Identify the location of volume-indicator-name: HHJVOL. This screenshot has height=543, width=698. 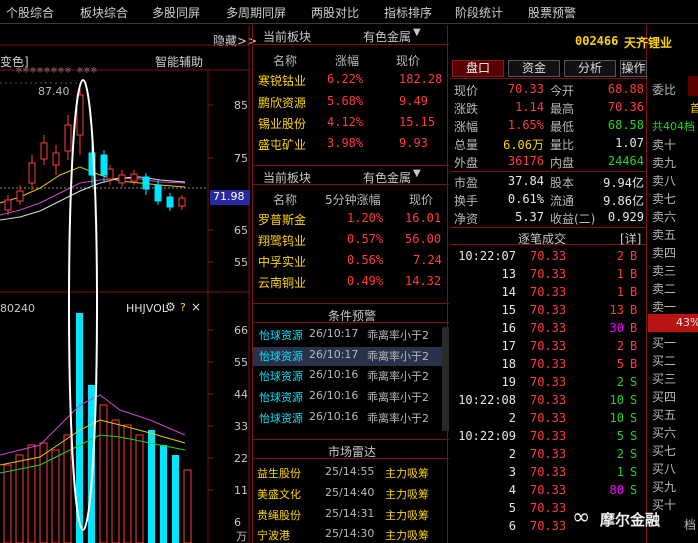
(147, 308).